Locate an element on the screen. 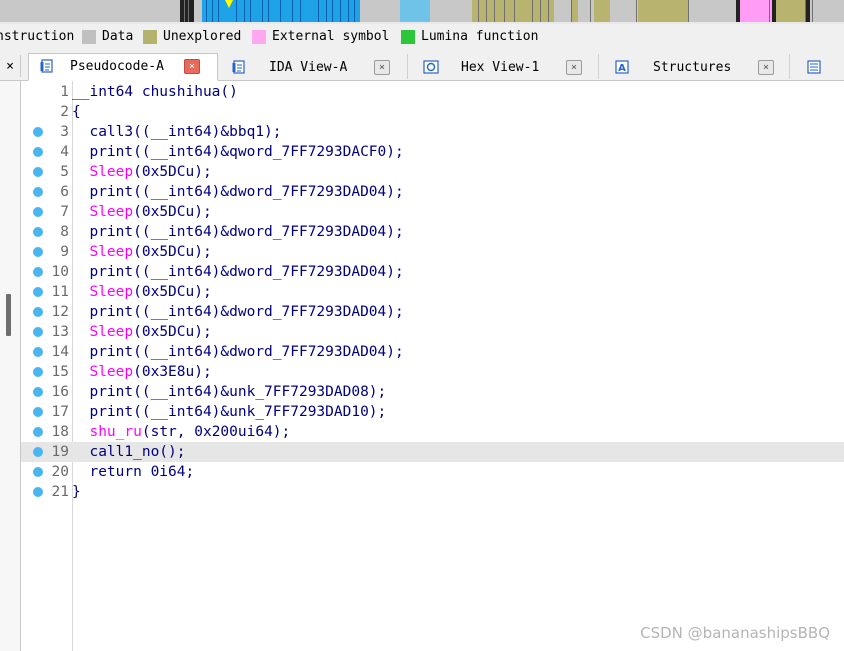 Image resolution: width=844 pixels, height=651 pixels. code-line: 15 Sleep(0x3E8u); is located at coordinates (432, 372).